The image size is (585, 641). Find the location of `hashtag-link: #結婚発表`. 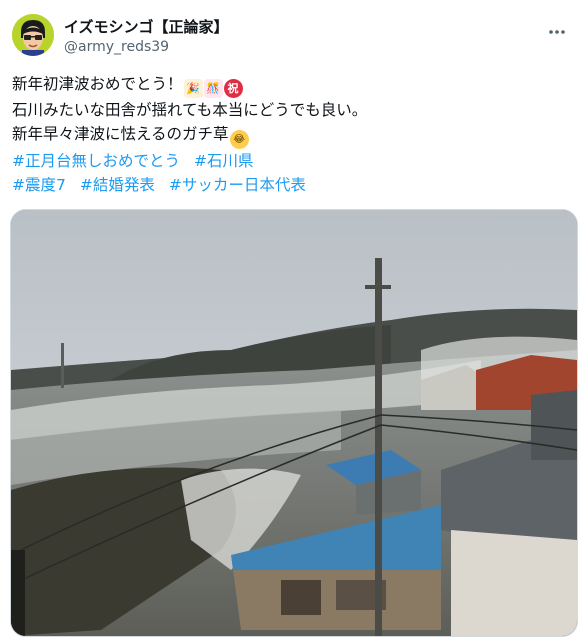

hashtag-link: #結婚発表 is located at coordinates (117, 185).